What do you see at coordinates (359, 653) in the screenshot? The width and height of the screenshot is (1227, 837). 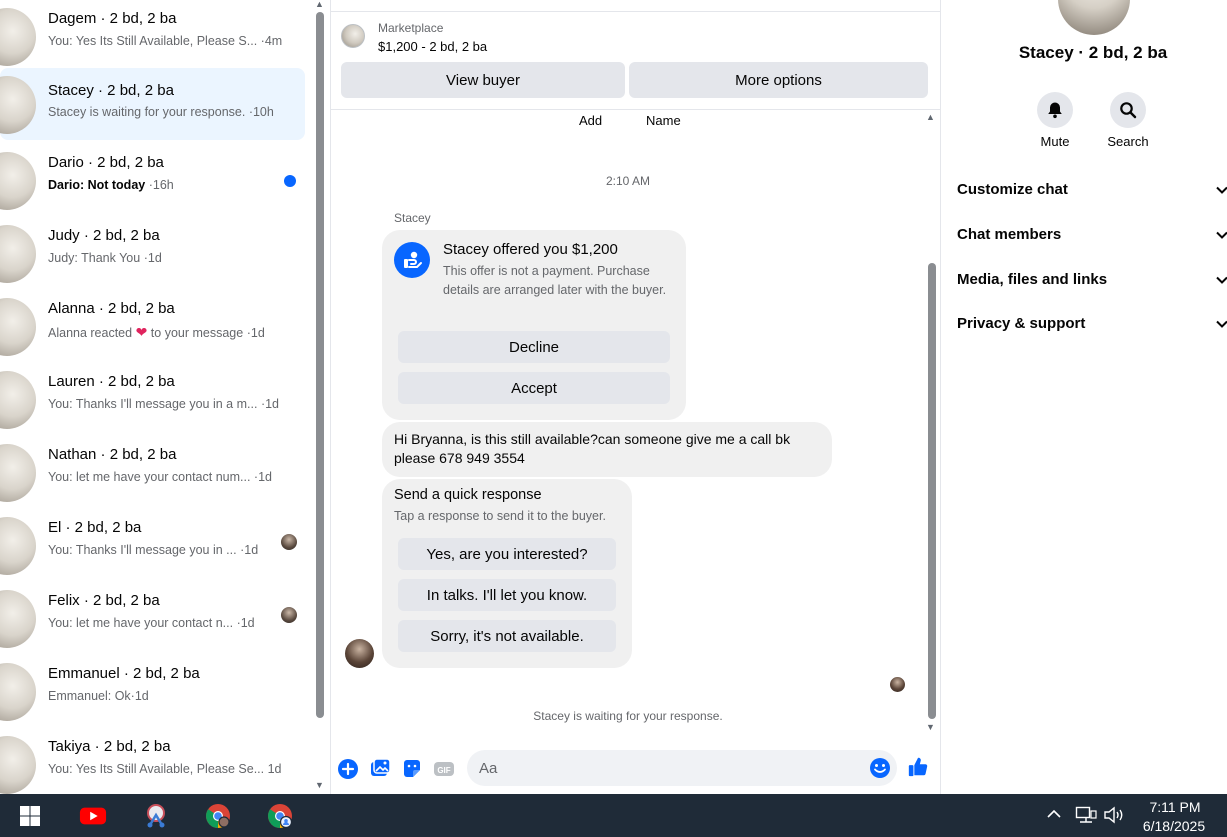 I see `sender-avatar` at bounding box center [359, 653].